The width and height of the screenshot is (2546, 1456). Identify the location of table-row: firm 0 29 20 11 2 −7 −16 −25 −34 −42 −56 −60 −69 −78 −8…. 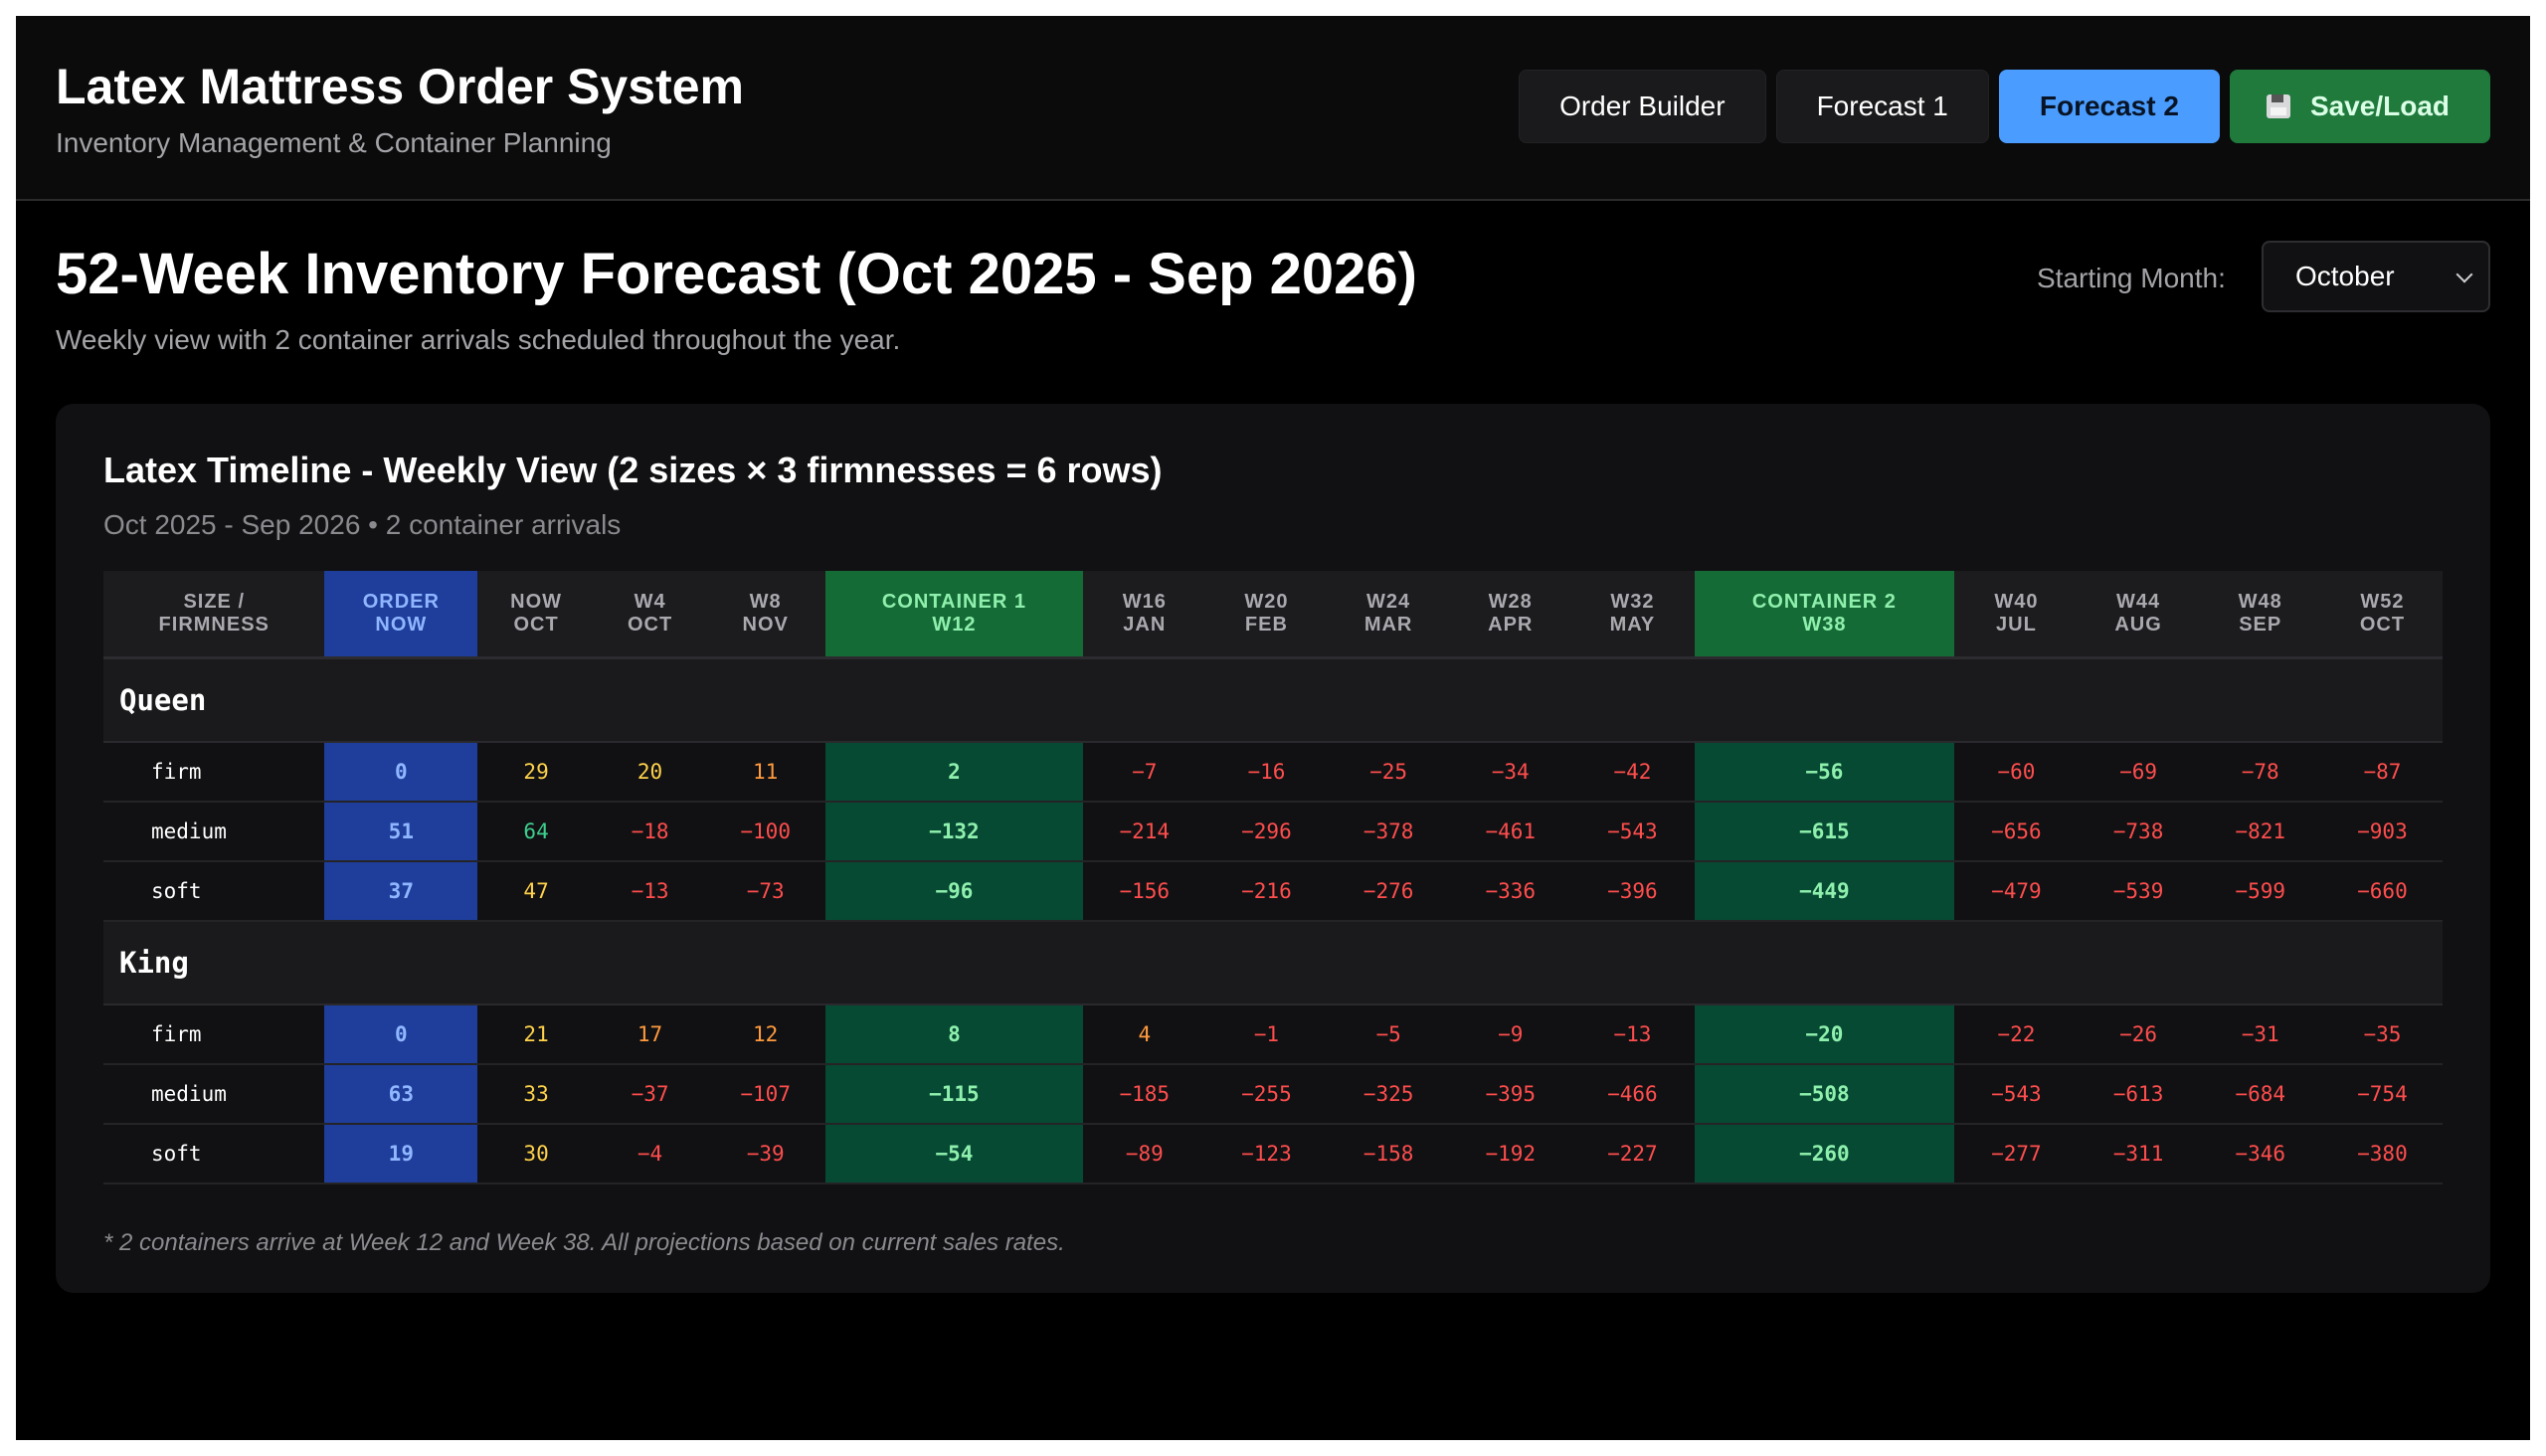
(1273, 772).